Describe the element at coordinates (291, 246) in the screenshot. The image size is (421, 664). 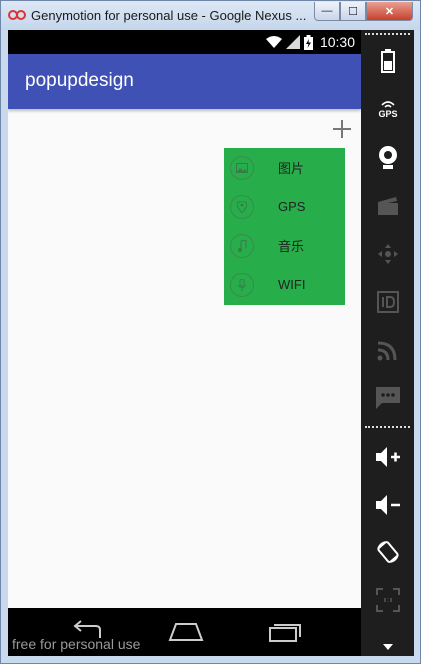
I see `popup-item-label: 音乐` at that location.